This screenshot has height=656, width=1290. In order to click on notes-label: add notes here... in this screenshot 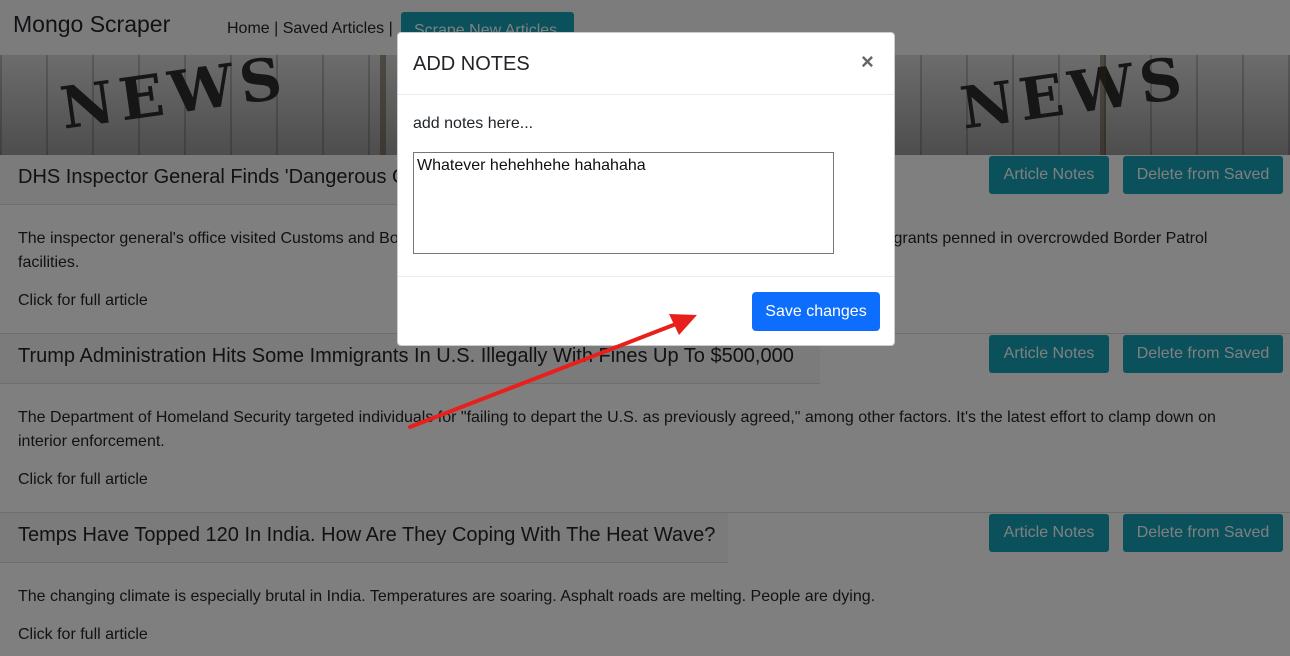, I will do `click(473, 123)`.